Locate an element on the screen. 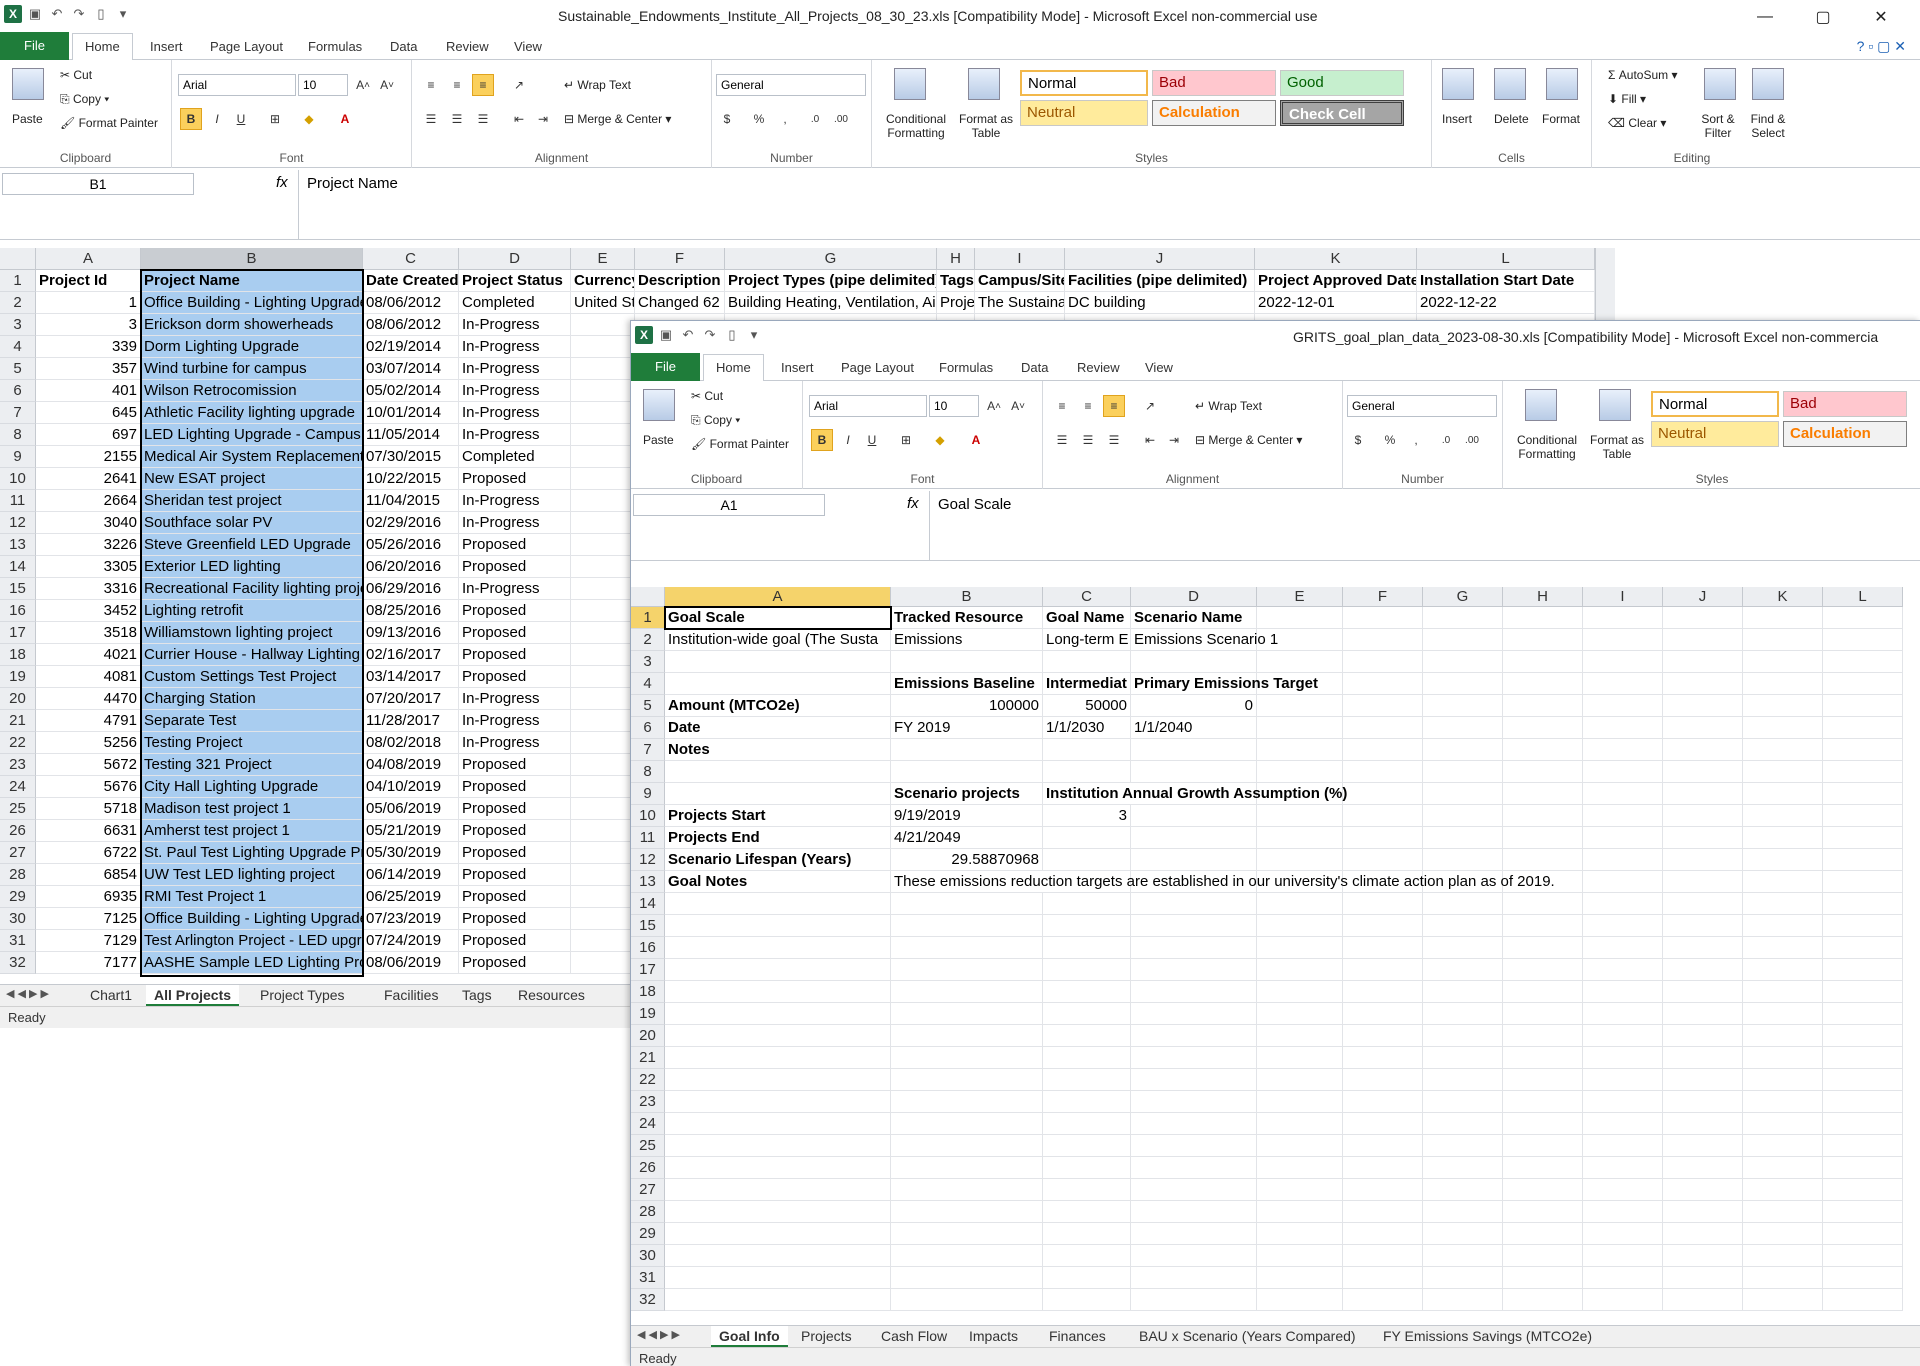 The image size is (1920, 1366). number-format-select: General is located at coordinates (1422, 406).